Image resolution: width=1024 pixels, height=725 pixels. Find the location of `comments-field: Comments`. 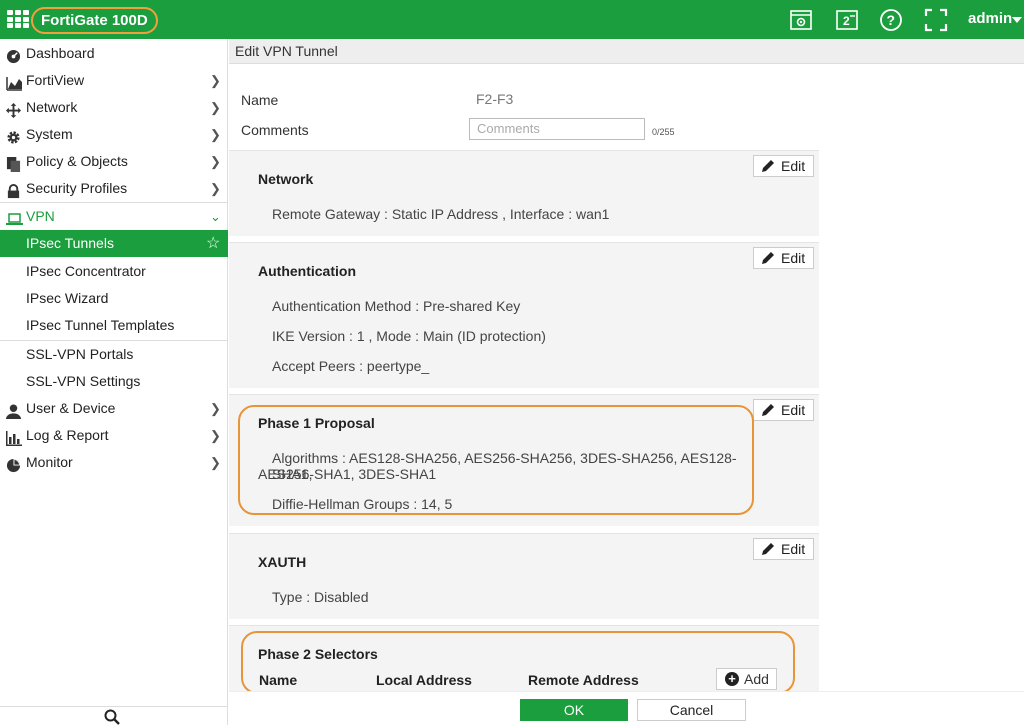

comments-field: Comments is located at coordinates (557, 129).